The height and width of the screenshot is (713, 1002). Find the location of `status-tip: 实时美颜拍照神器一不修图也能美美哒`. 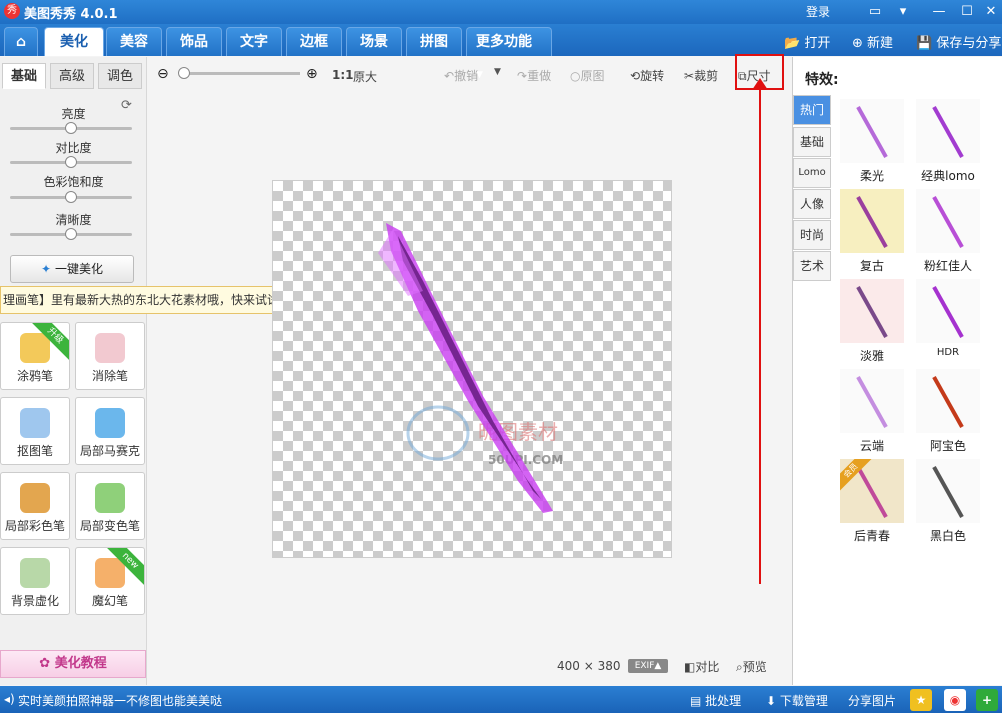

status-tip: 实时美颜拍照神器一不修图也能美美哒 is located at coordinates (120, 700).